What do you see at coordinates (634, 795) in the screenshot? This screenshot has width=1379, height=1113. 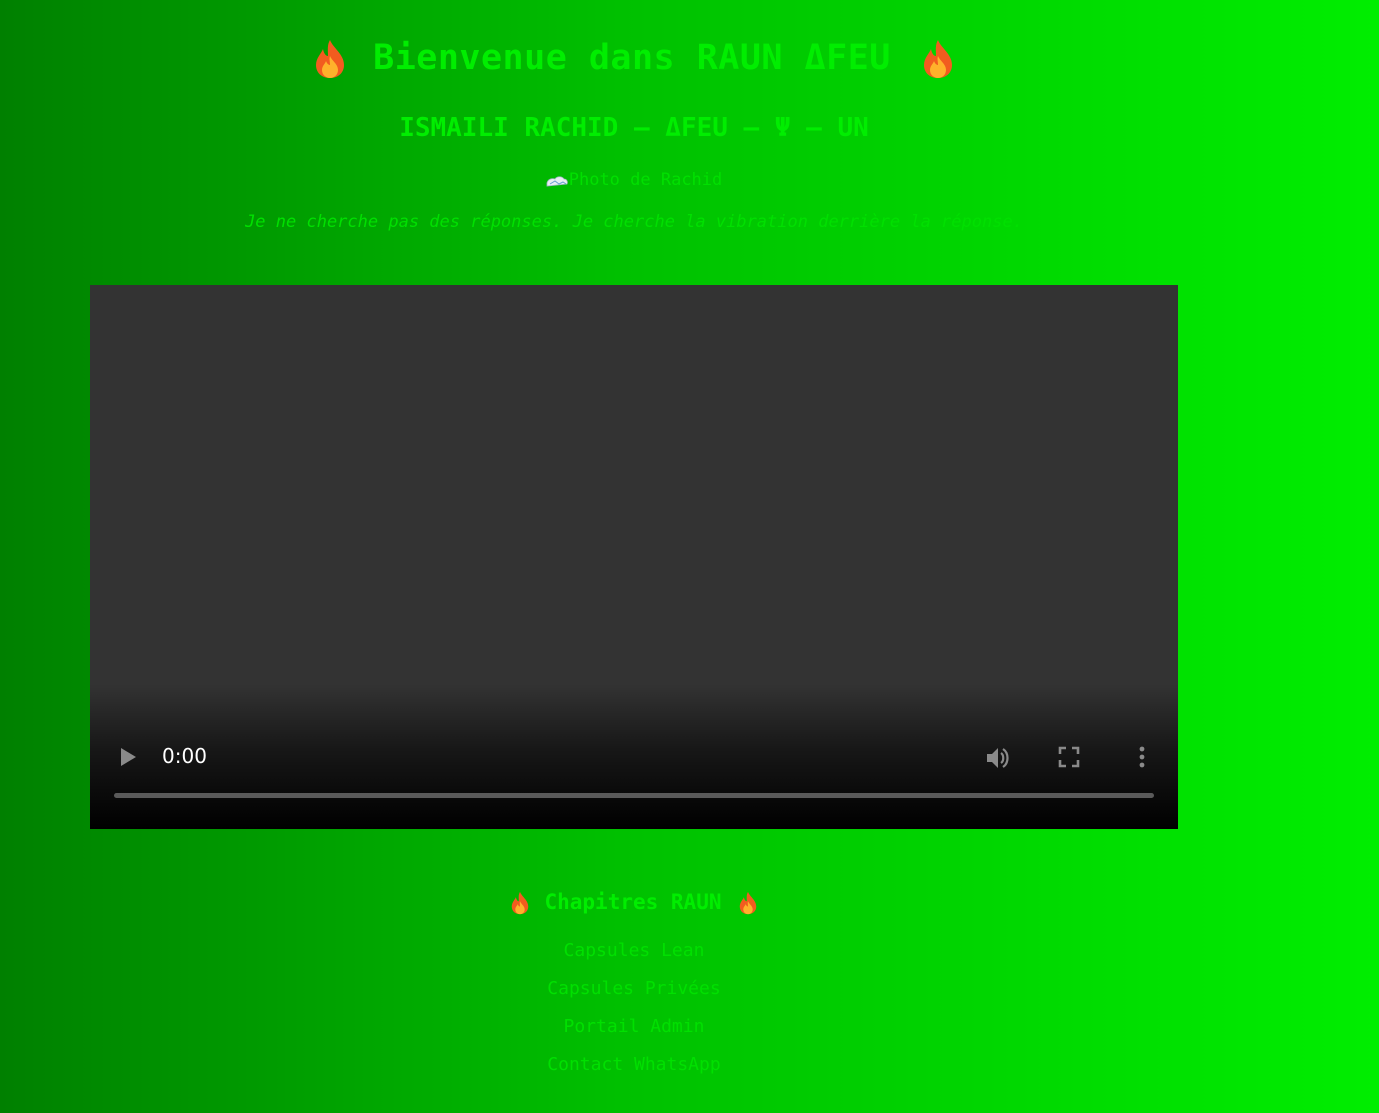 I see `video-progress-bar` at bounding box center [634, 795].